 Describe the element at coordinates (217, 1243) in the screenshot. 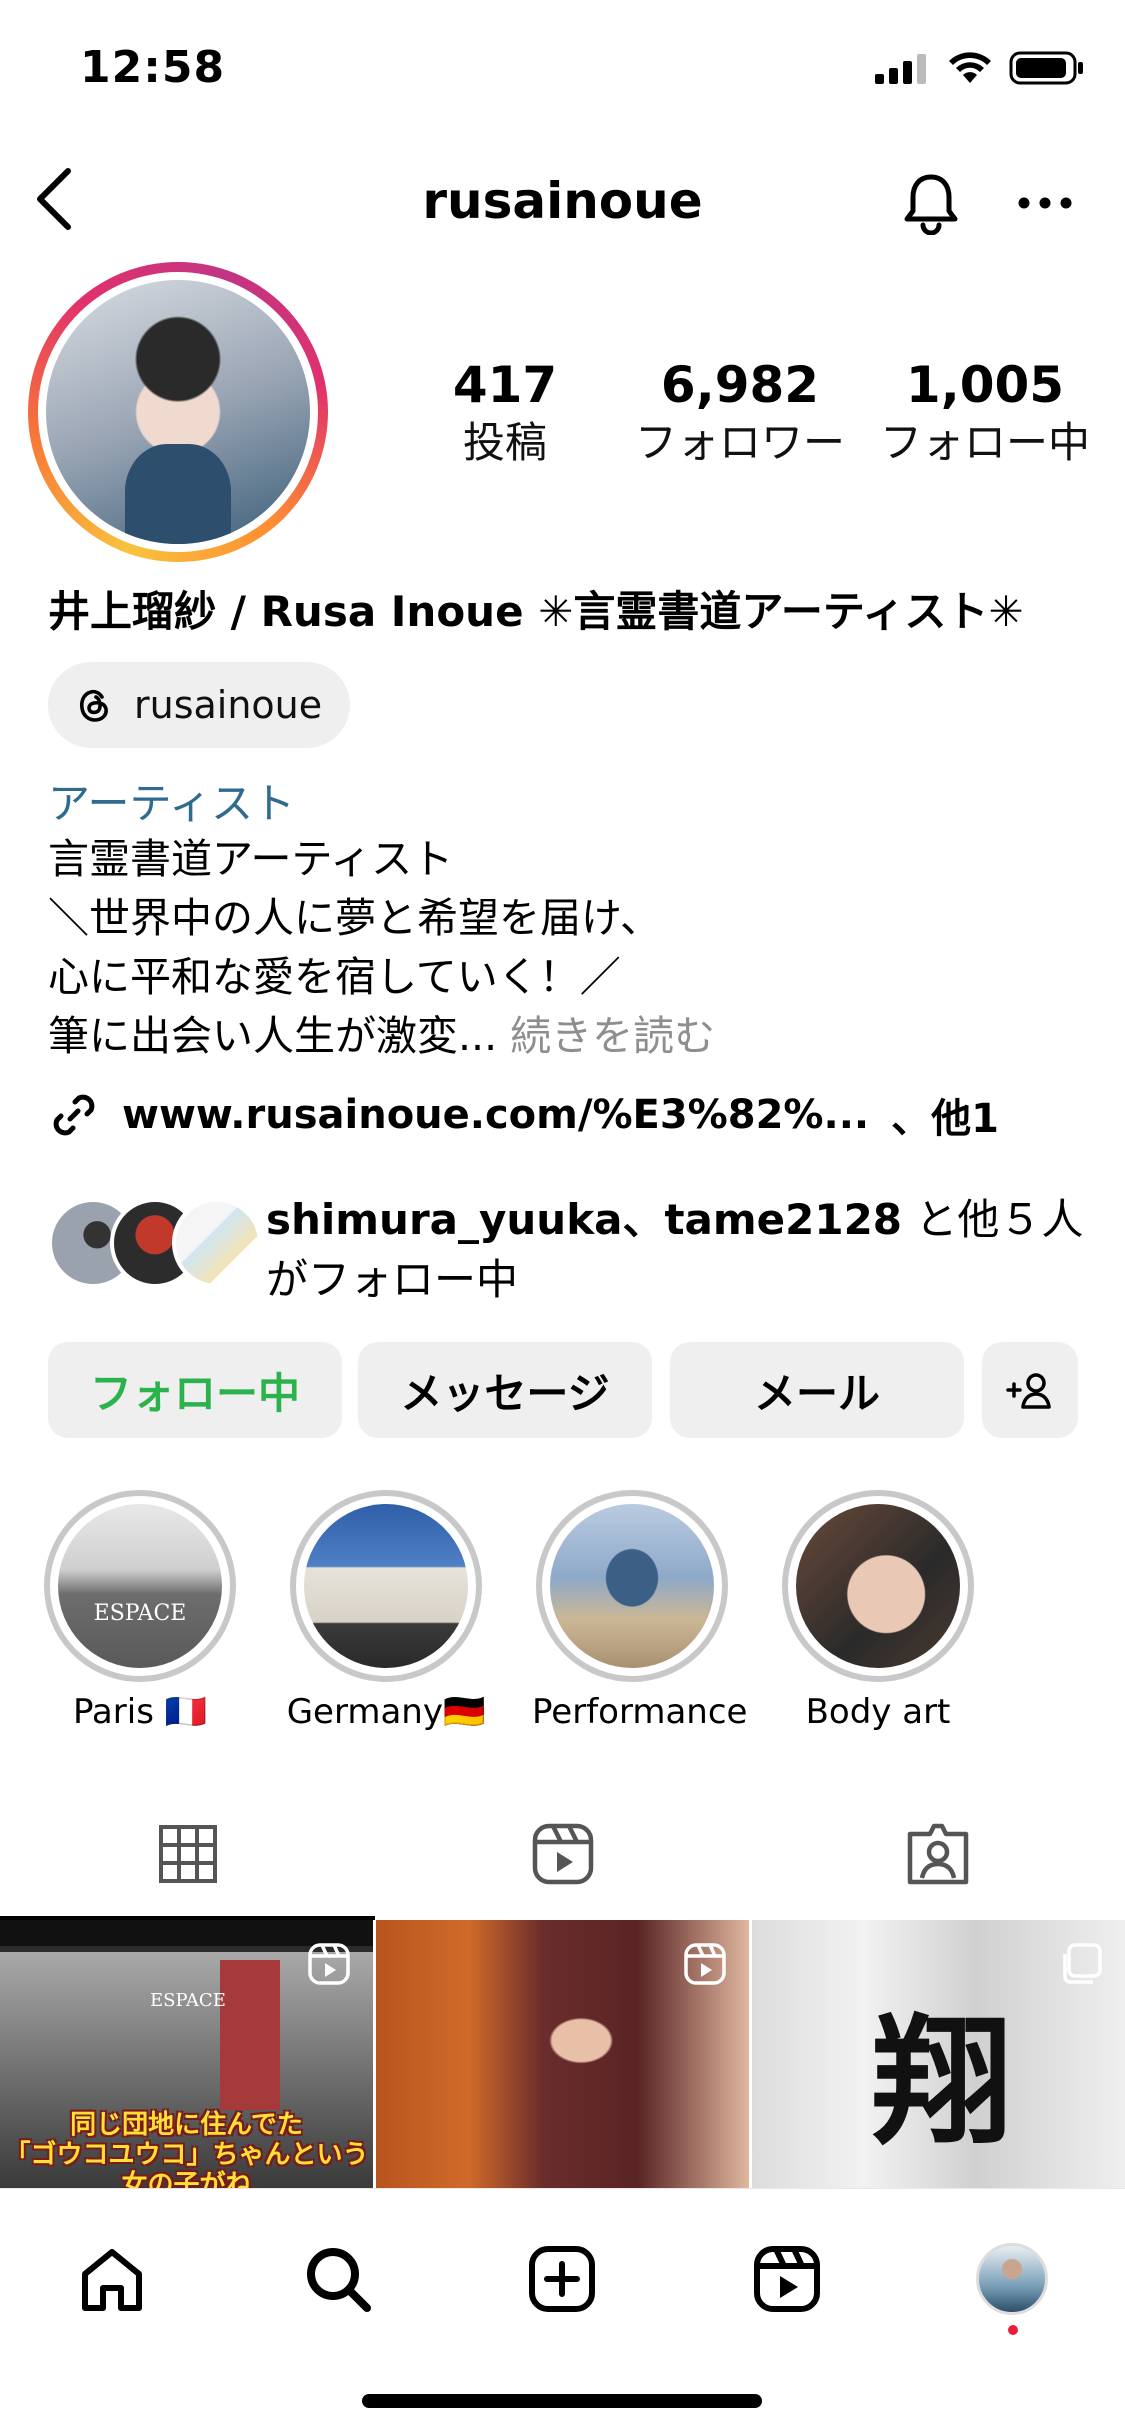

I see `follower-avatar` at that location.